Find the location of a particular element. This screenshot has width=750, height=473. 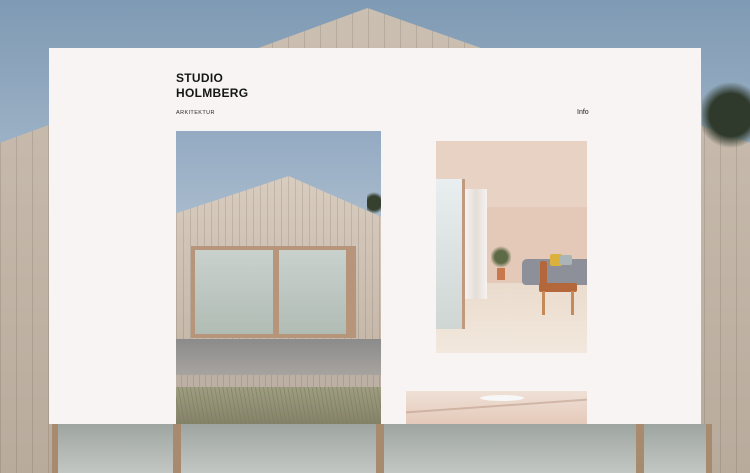

site-logo: STUDIO HOLMBERG is located at coordinates (212, 86).